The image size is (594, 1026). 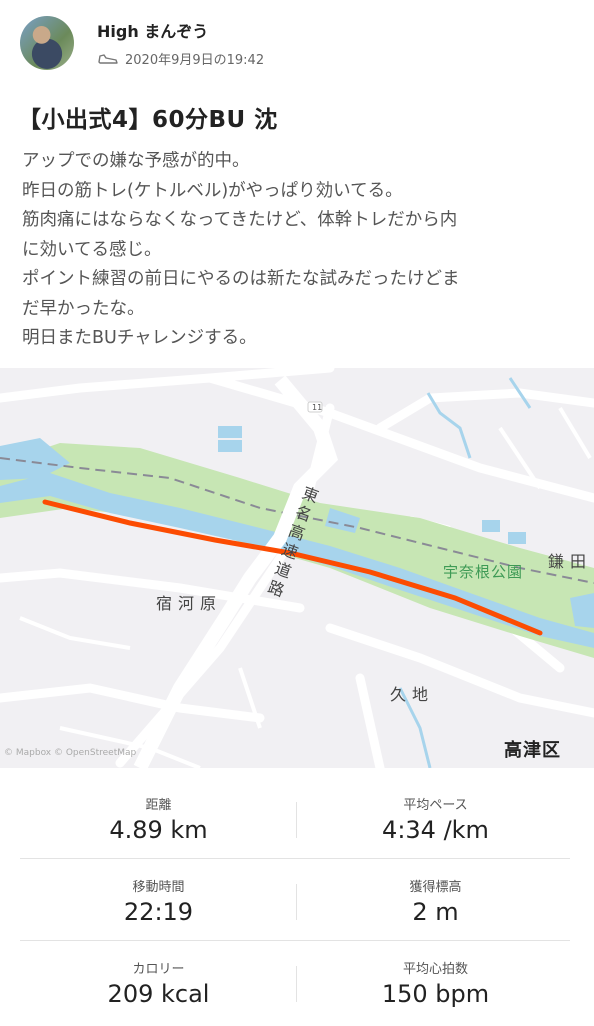 I want to click on stats-row: 移動時間 22:19 獲得標高 2 m, so click(x=297, y=903).